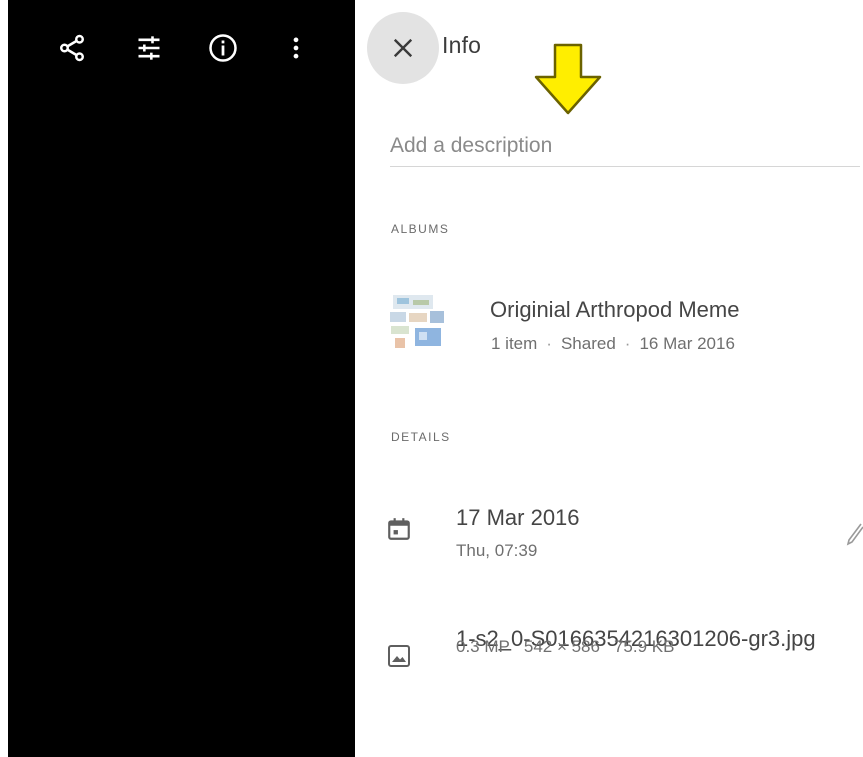  I want to click on more-vert-icon, so click(296, 48).